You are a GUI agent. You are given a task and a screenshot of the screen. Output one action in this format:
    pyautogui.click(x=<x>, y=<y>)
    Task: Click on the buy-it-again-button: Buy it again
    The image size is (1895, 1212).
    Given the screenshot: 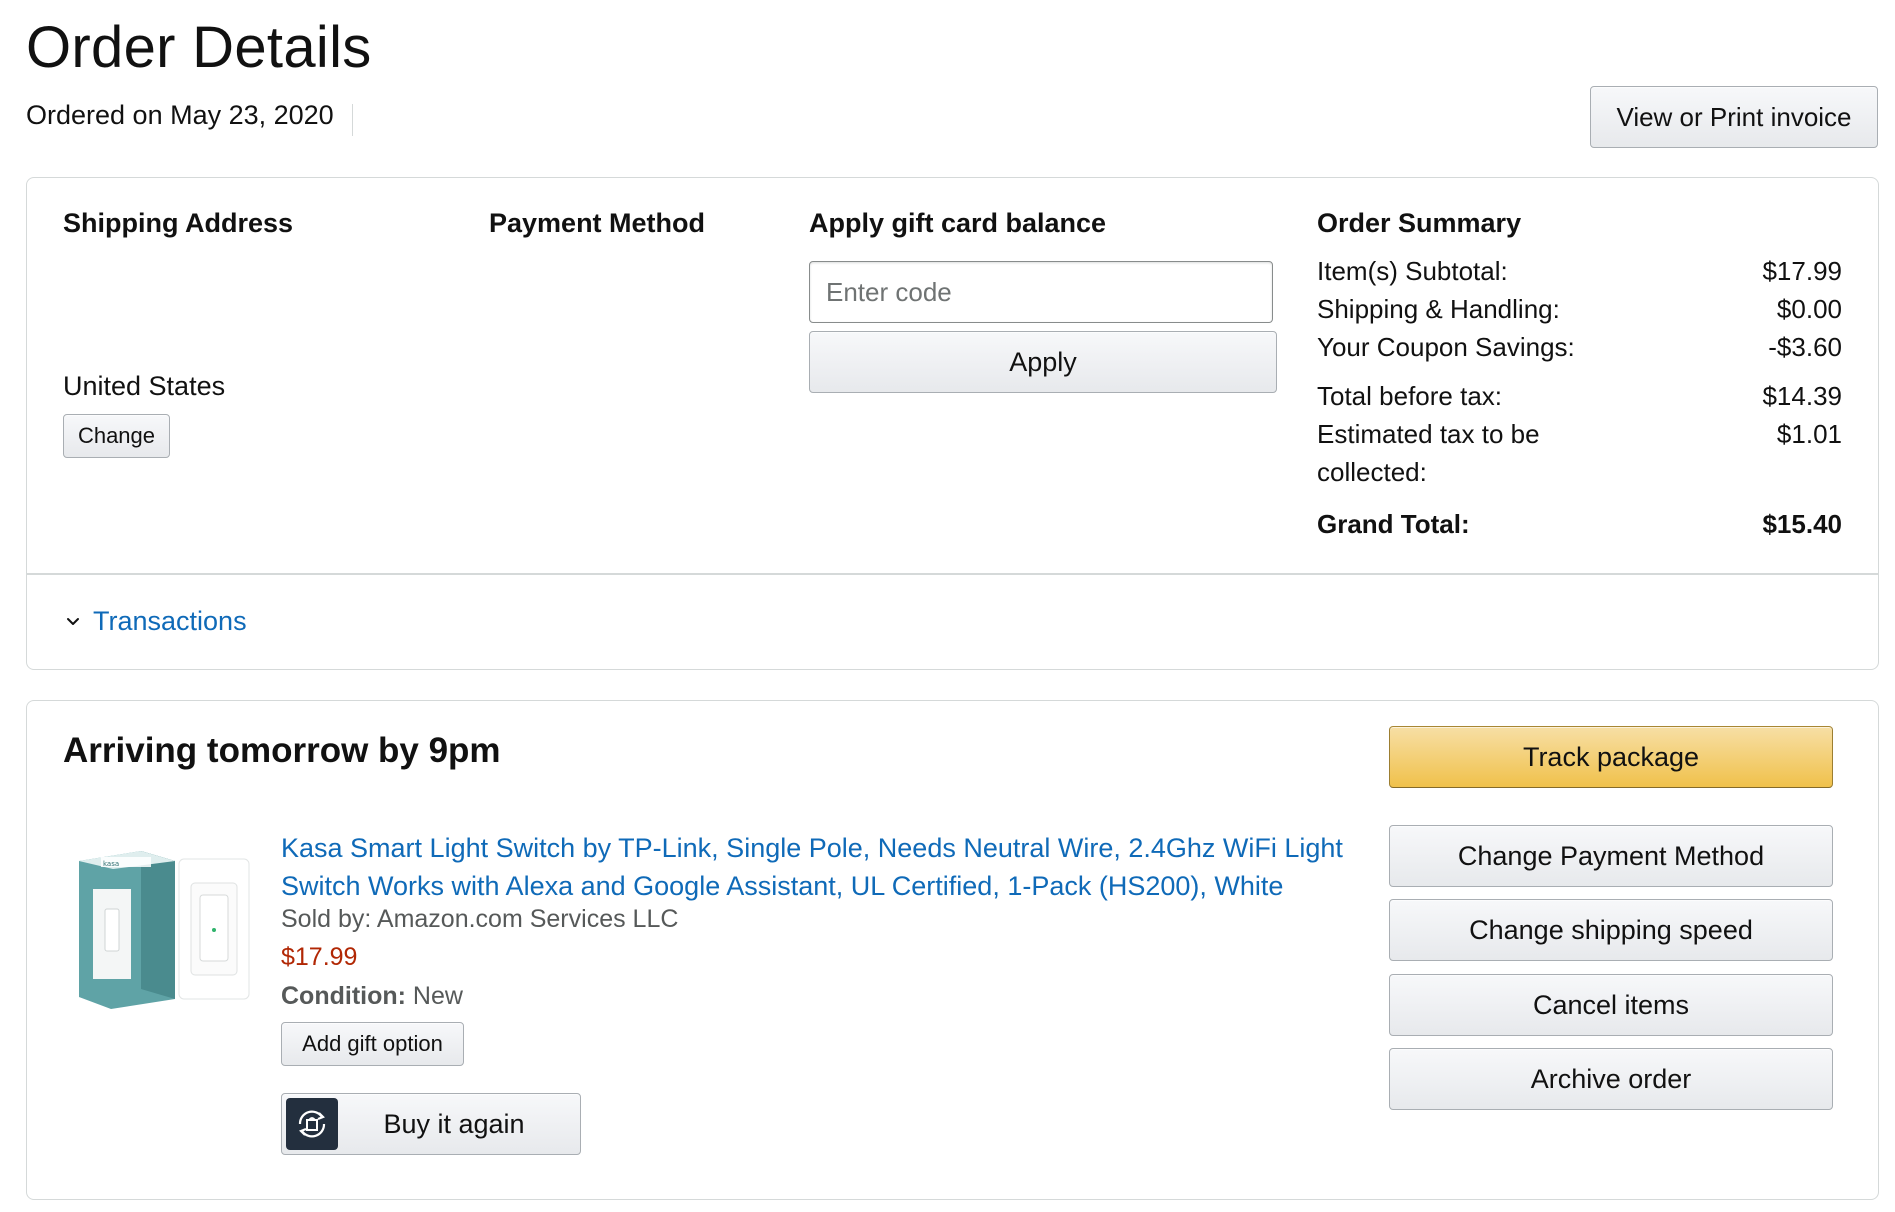 What is the action you would take?
    pyautogui.click(x=431, y=1124)
    